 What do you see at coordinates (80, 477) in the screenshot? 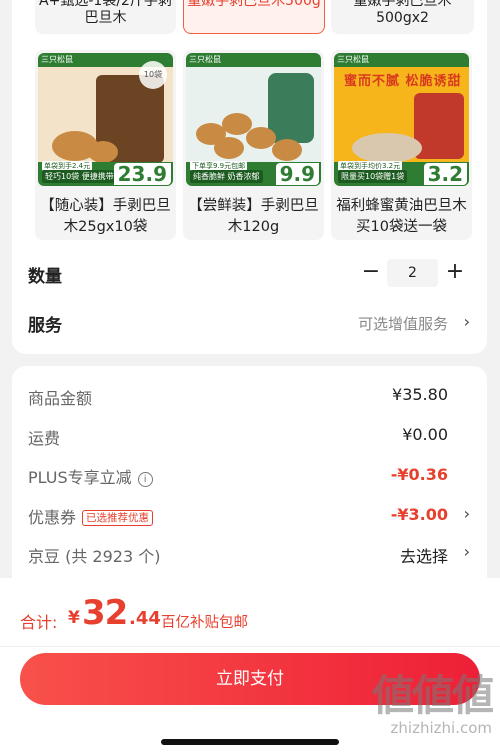
I see `plus-discount-label: PLUS专享立减` at bounding box center [80, 477].